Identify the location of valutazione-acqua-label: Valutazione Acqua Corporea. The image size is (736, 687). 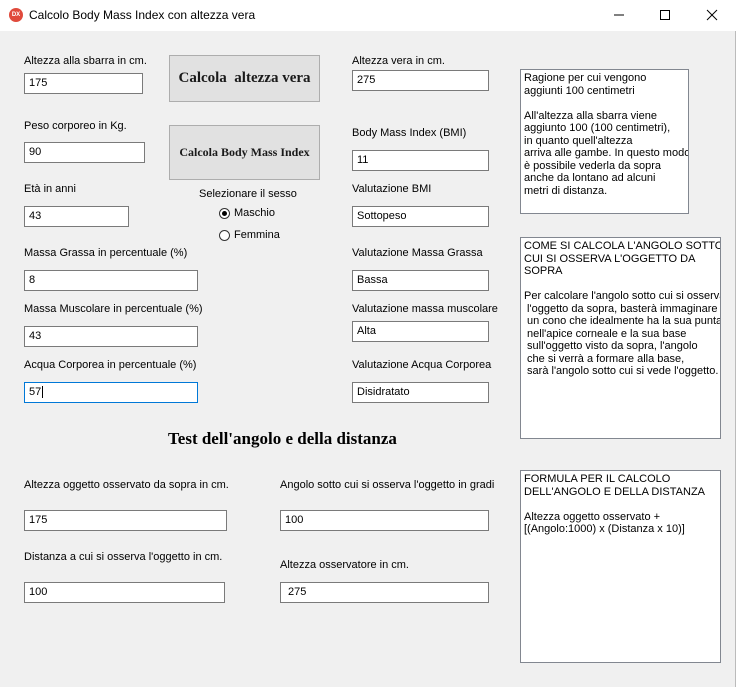
(422, 365).